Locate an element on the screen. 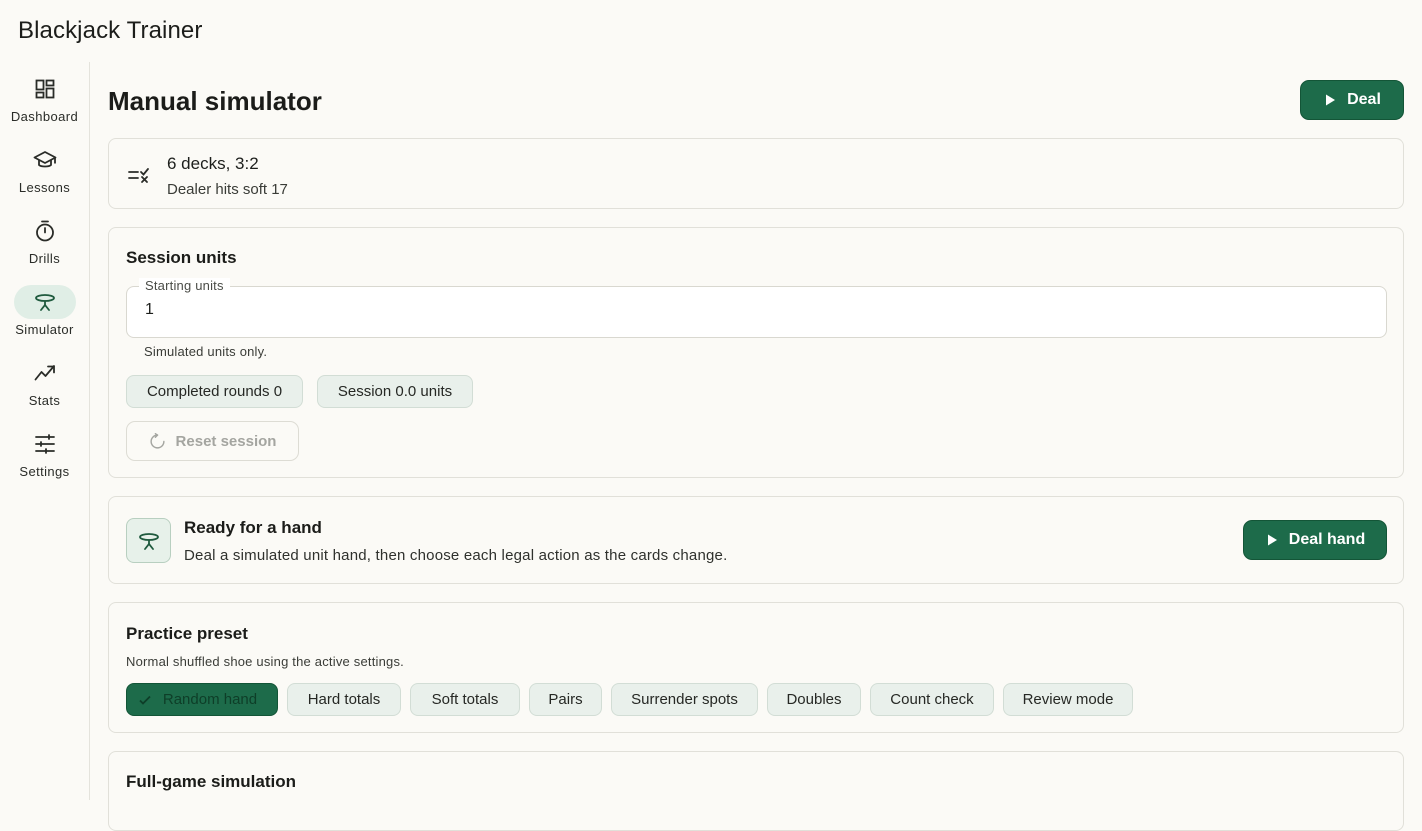 The image size is (1422, 831). preset-chip-doubles: Doubles is located at coordinates (814, 699).